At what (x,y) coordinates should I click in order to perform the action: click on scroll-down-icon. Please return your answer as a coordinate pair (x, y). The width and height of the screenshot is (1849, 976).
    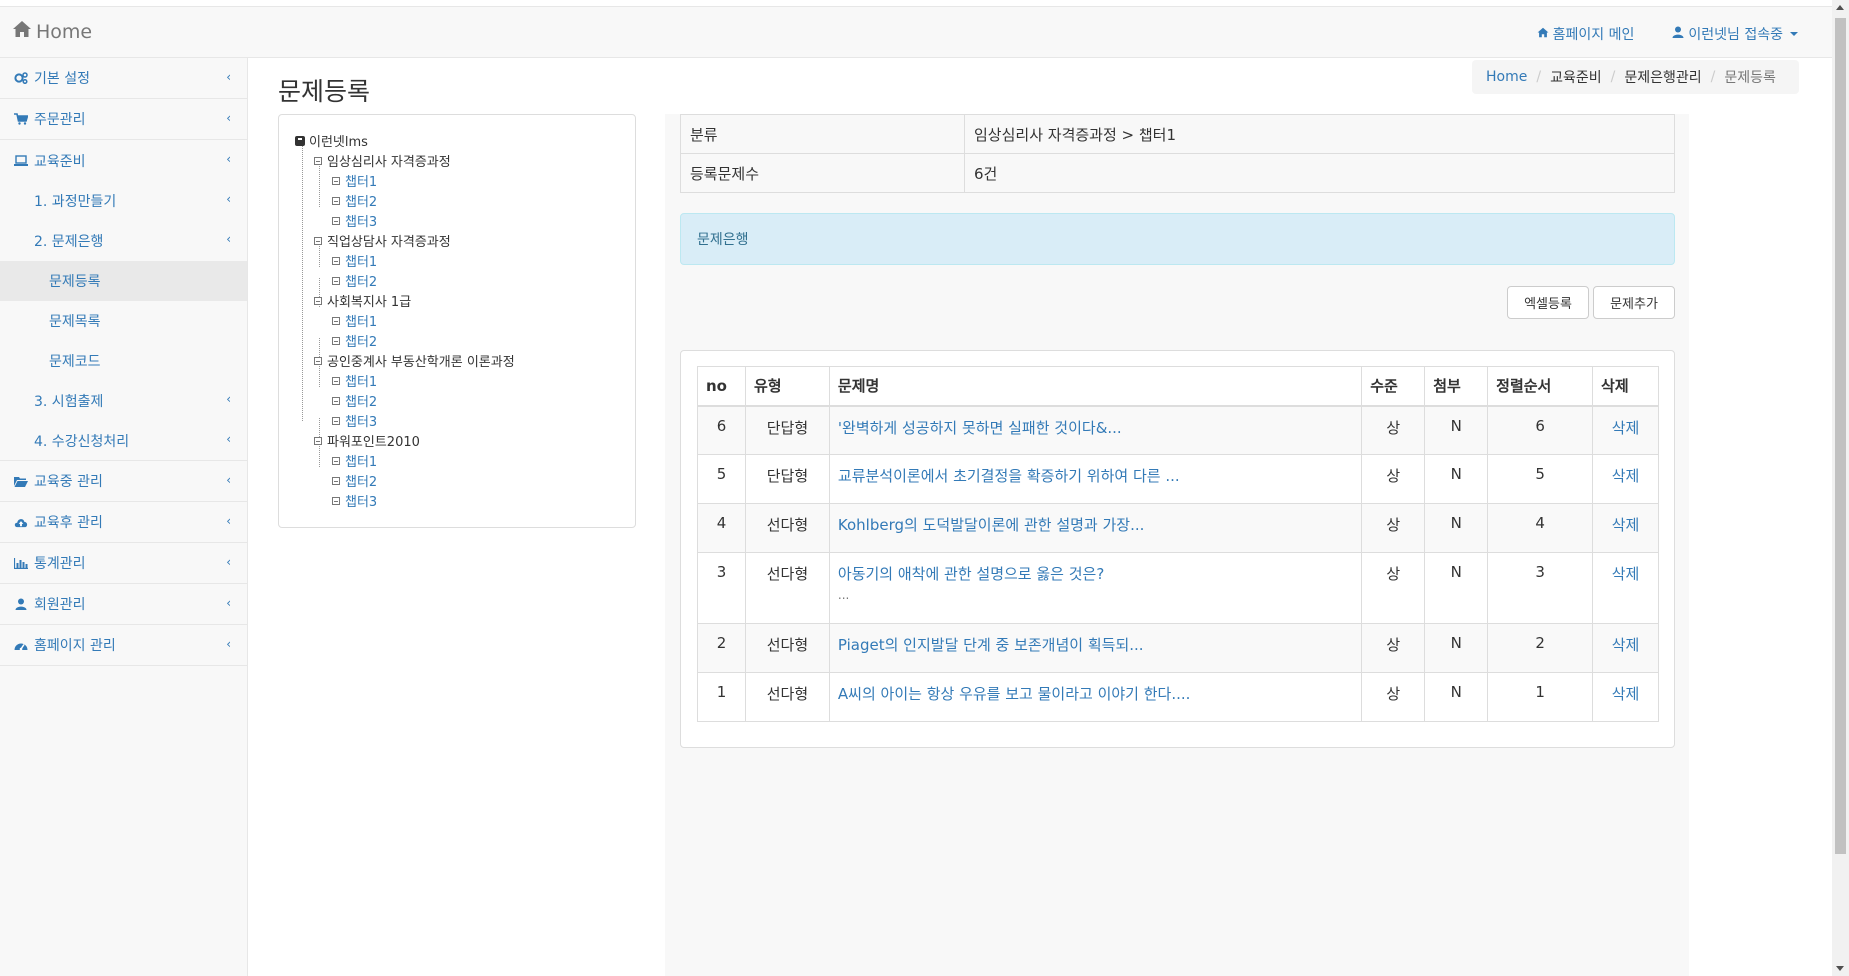
    Looking at the image, I should click on (1840, 968).